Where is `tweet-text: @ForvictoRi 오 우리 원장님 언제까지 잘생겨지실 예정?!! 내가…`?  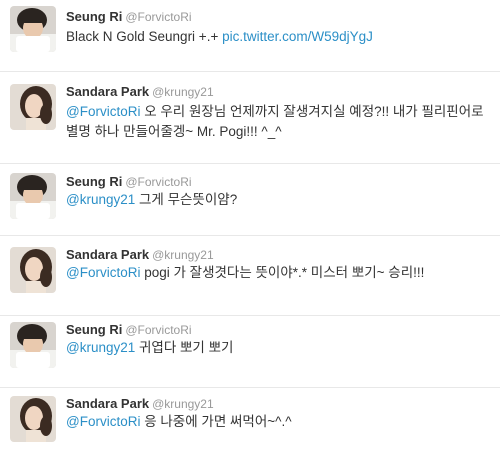 tweet-text: @ForvictoRi 오 우리 원장님 언제까지 잘생겨지실 예정?!! 내가… is located at coordinates (276, 122).